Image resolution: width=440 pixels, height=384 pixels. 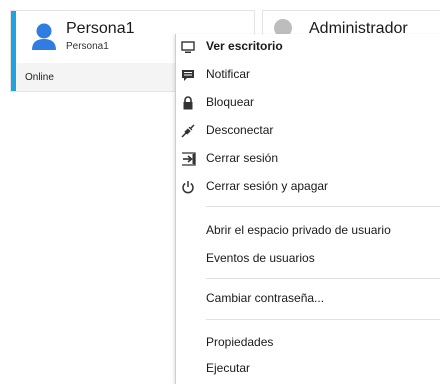 I want to click on menu-item-cerrar-sesion: Cerrar sesión, so click(x=308, y=159).